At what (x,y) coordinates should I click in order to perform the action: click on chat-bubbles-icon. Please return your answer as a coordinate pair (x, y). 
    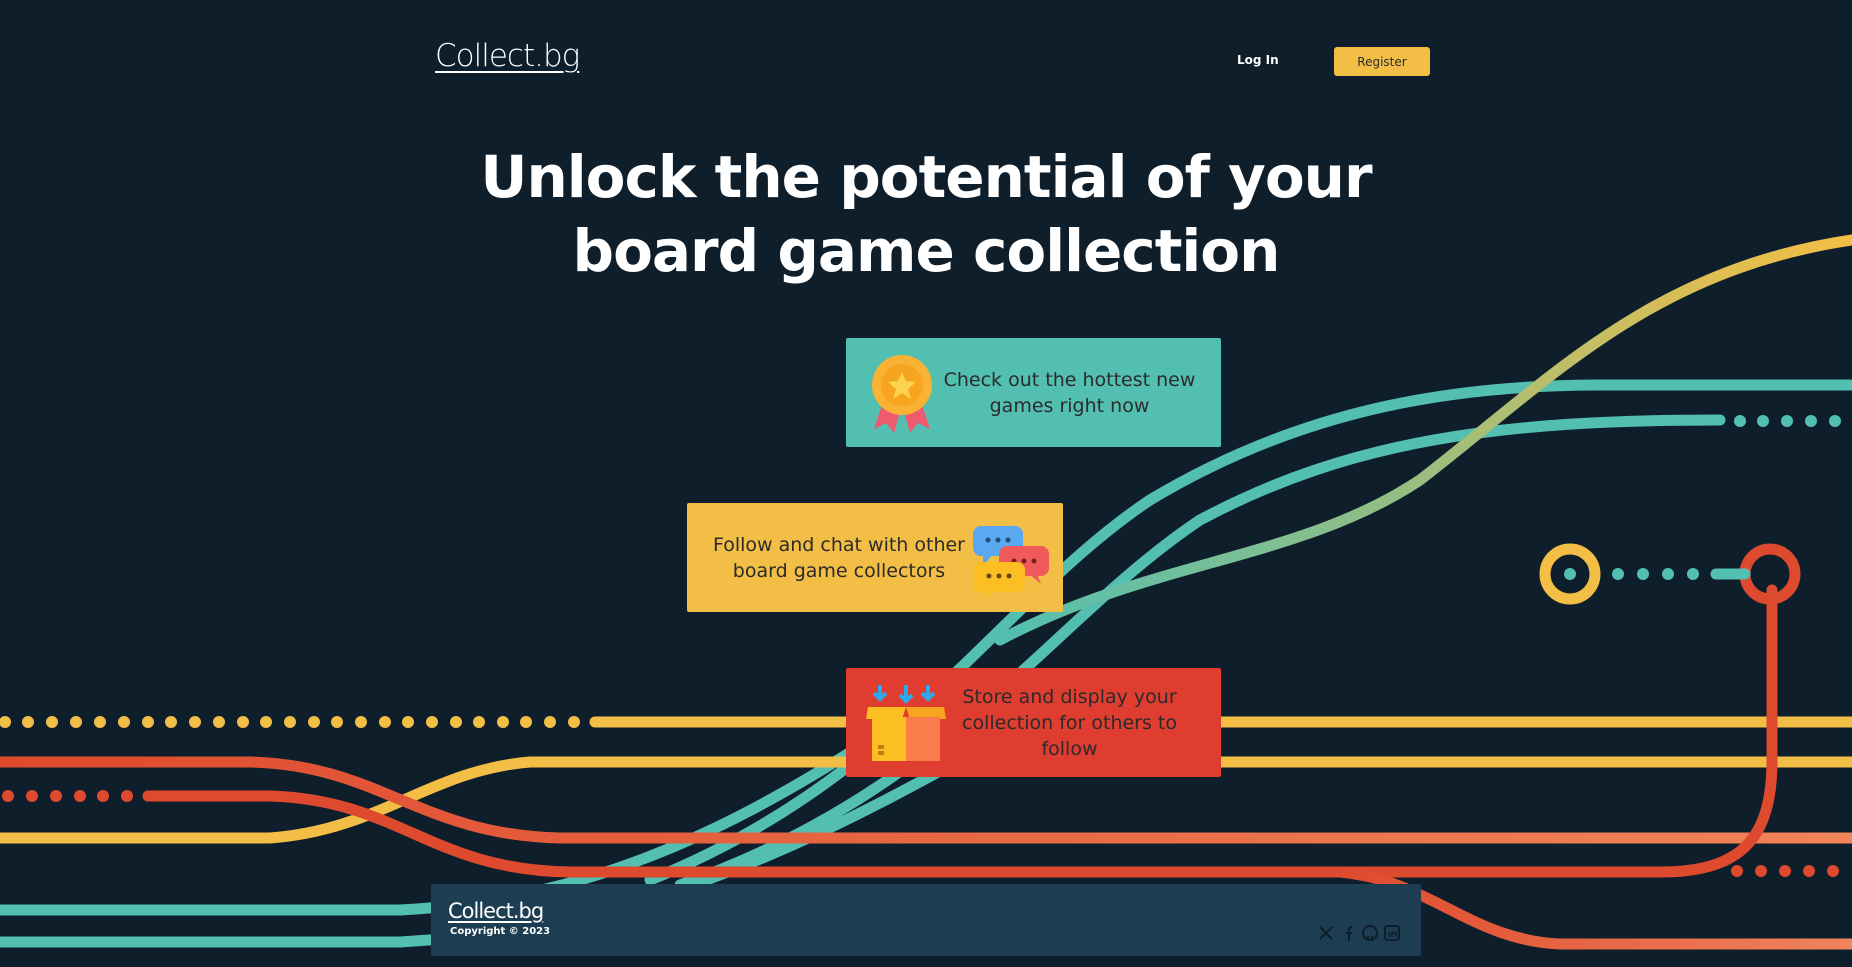
    Looking at the image, I should click on (1010, 558).